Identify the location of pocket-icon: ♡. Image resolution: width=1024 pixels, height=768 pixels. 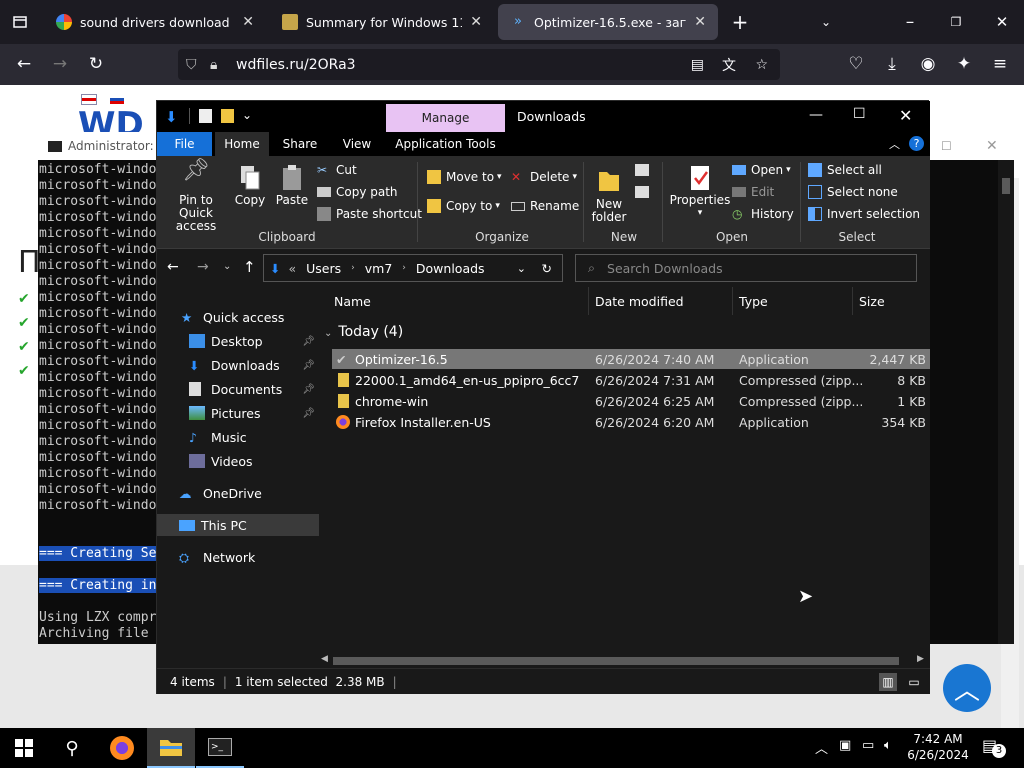
(856, 64).